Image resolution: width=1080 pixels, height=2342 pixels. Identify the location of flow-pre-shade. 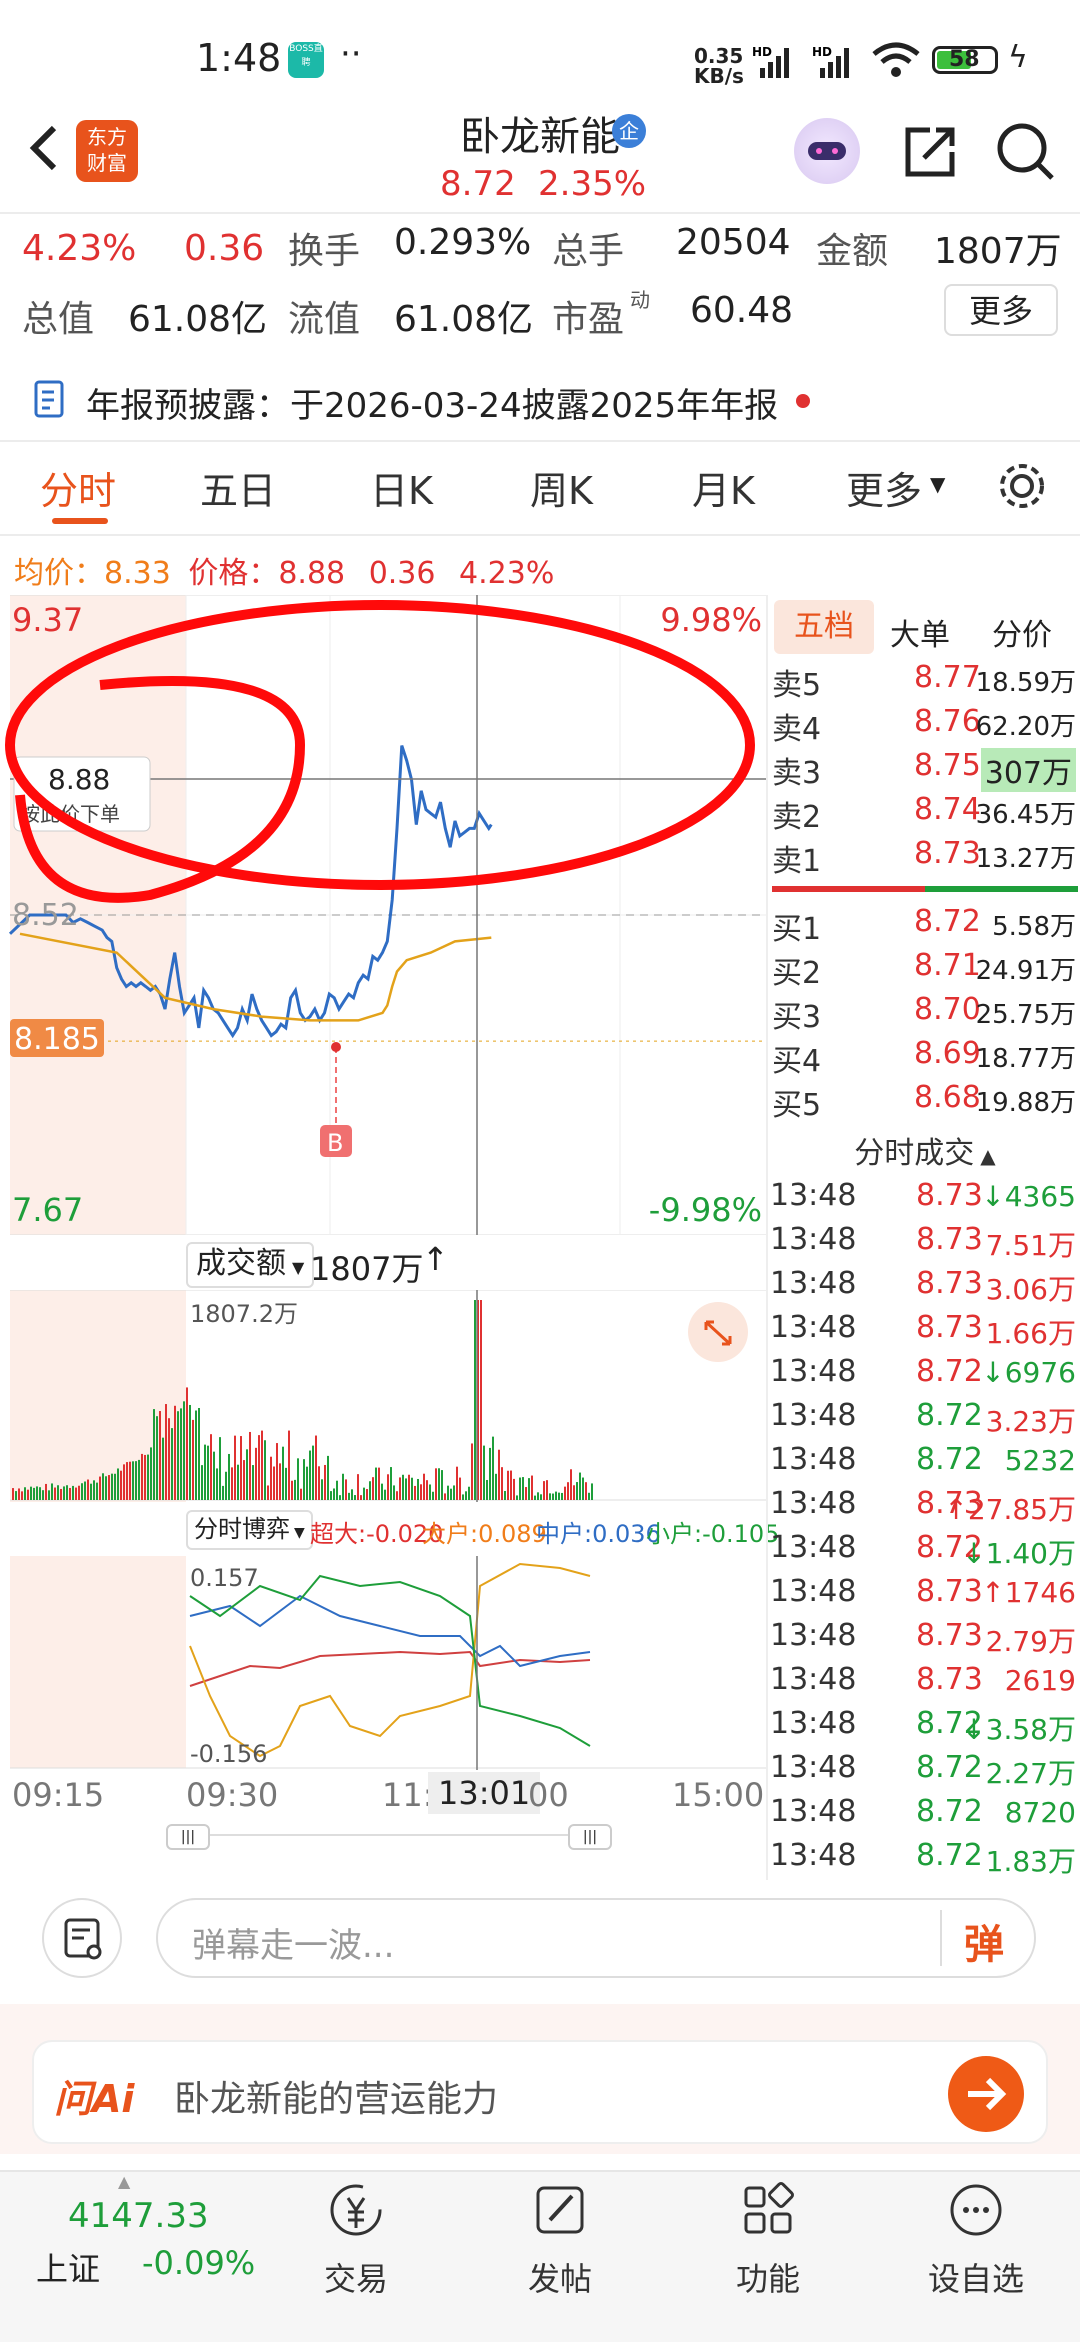
(98, 1662).